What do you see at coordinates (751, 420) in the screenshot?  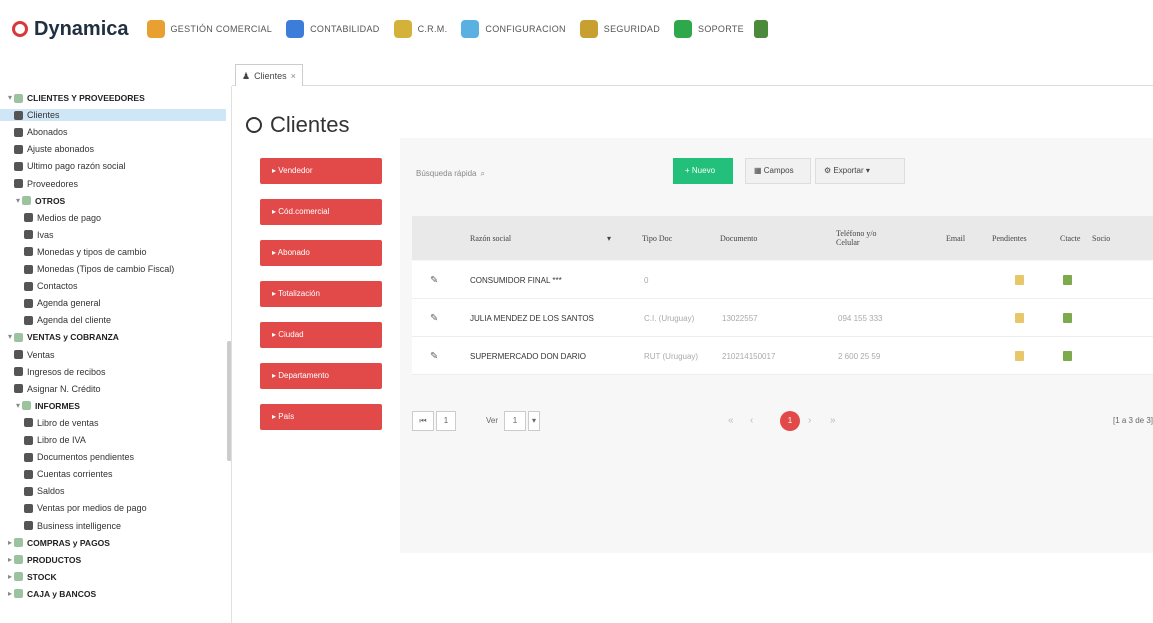 I see `pager-prev-icon: ‹` at bounding box center [751, 420].